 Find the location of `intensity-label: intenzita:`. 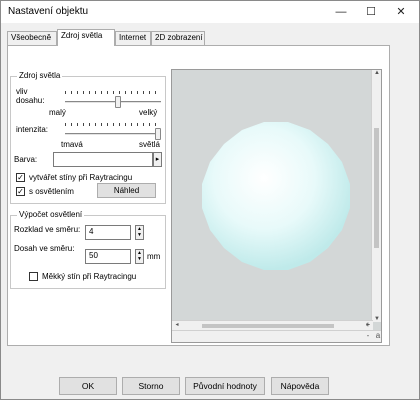

intensity-label: intenzita: is located at coordinates (32, 129).